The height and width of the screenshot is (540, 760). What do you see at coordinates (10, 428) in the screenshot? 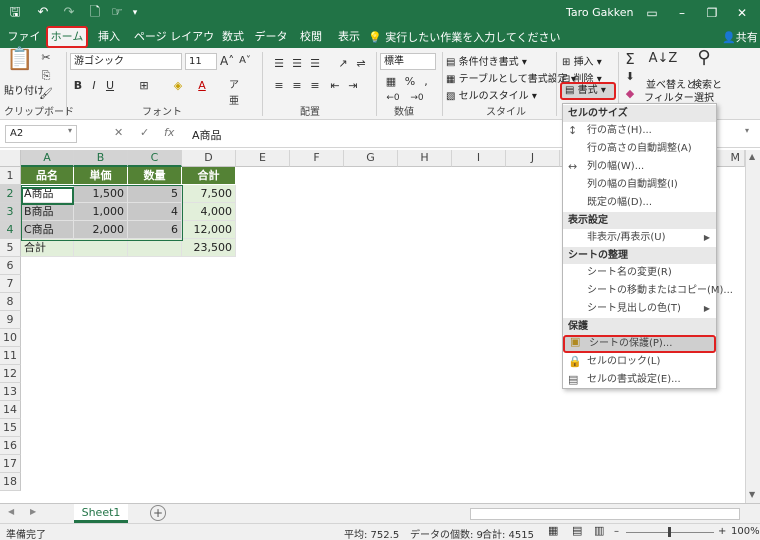
I see `row-header: 15` at bounding box center [10, 428].